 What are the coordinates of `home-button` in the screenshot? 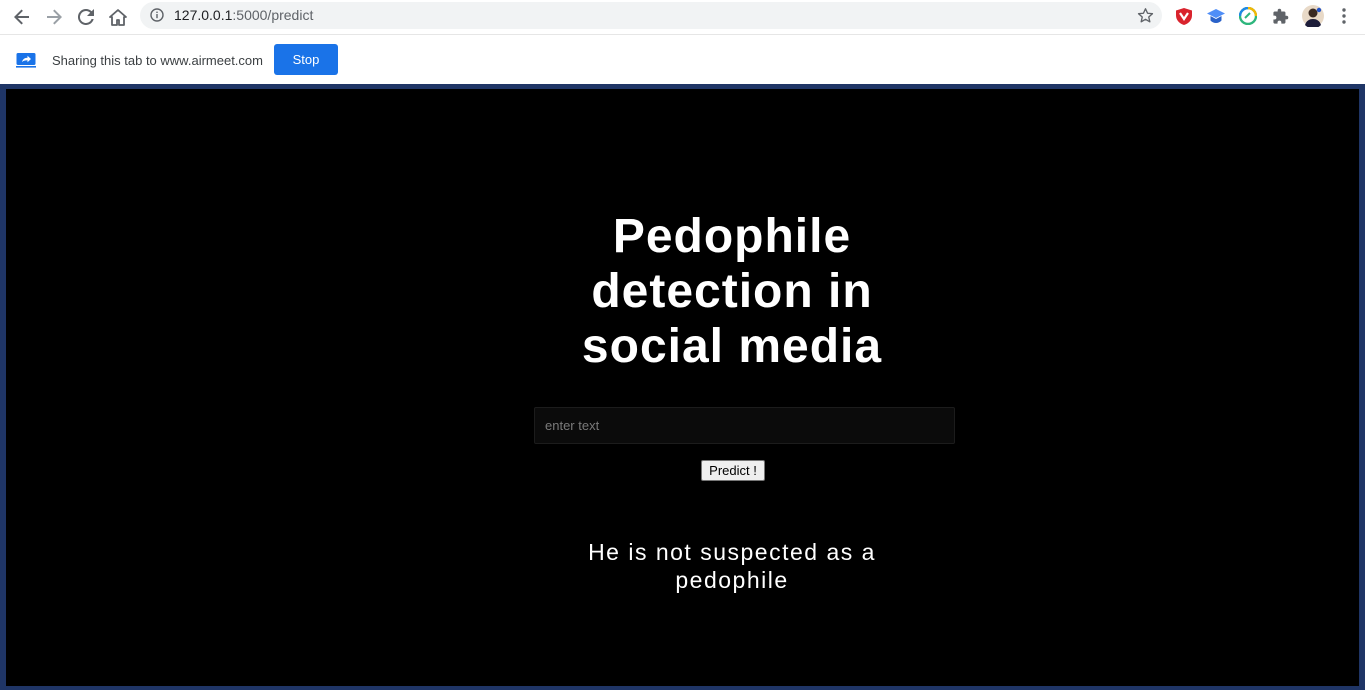 It's located at (118, 17).